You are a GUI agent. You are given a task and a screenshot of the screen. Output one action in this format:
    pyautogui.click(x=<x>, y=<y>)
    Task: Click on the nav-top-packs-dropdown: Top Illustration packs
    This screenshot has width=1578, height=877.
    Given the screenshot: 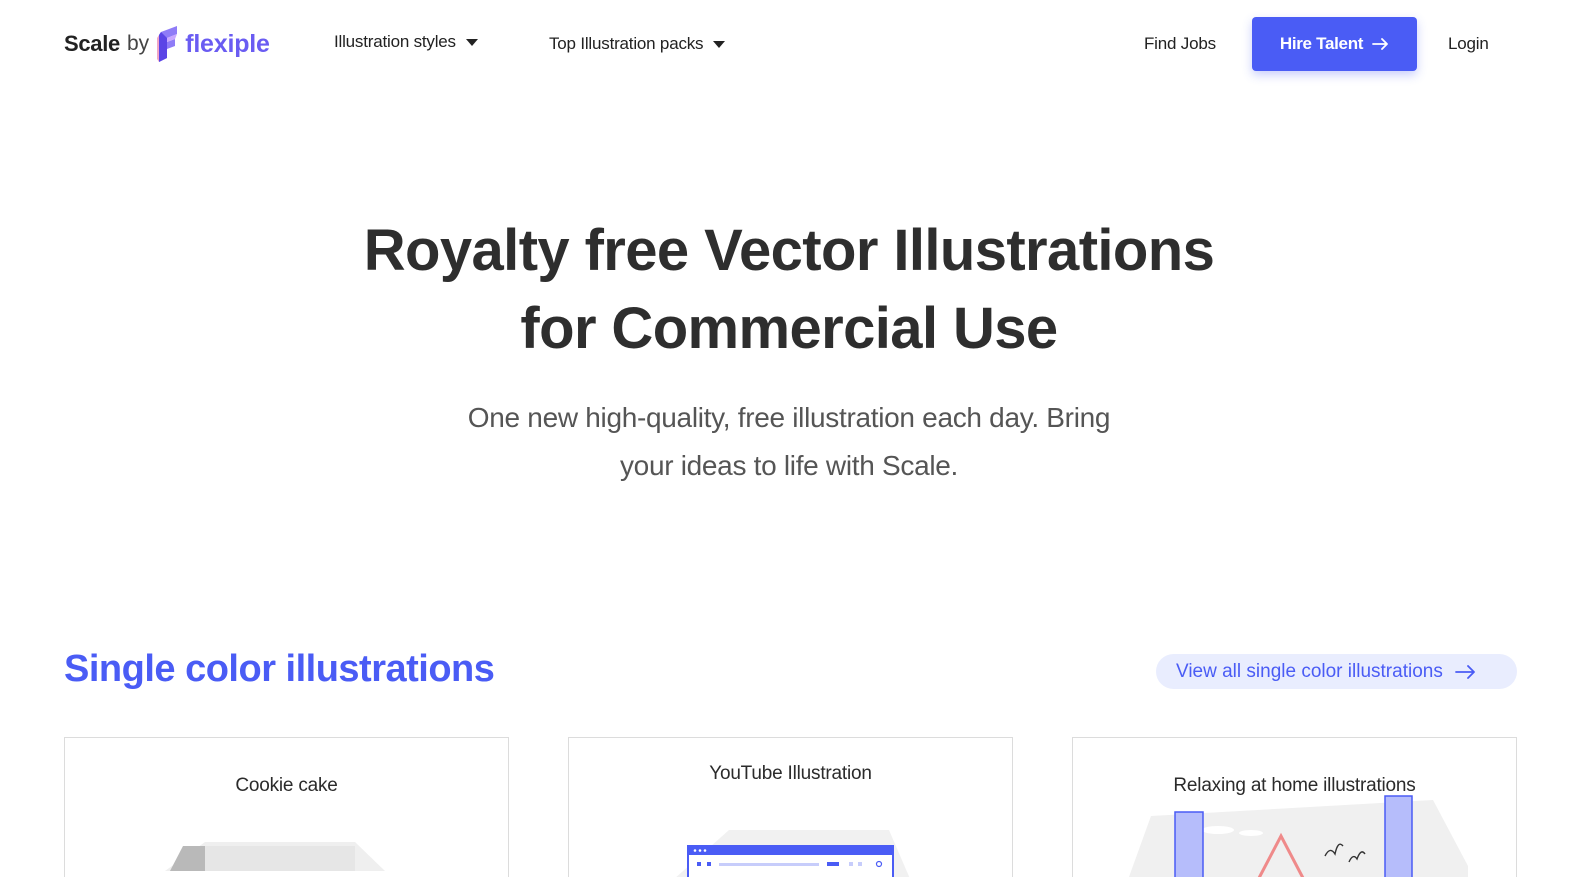 What is the action you would take?
    pyautogui.click(x=637, y=44)
    